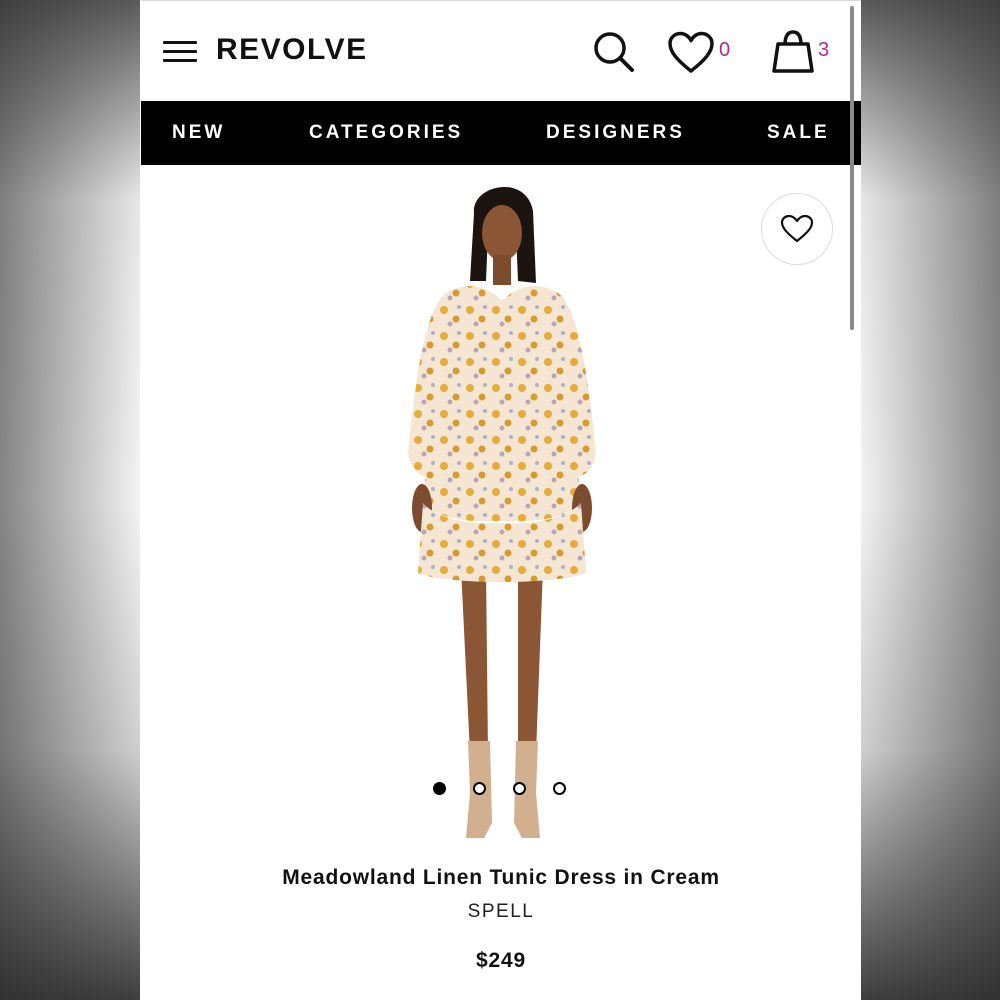  What do you see at coordinates (824, 50) in the screenshot?
I see `bag-count: 3` at bounding box center [824, 50].